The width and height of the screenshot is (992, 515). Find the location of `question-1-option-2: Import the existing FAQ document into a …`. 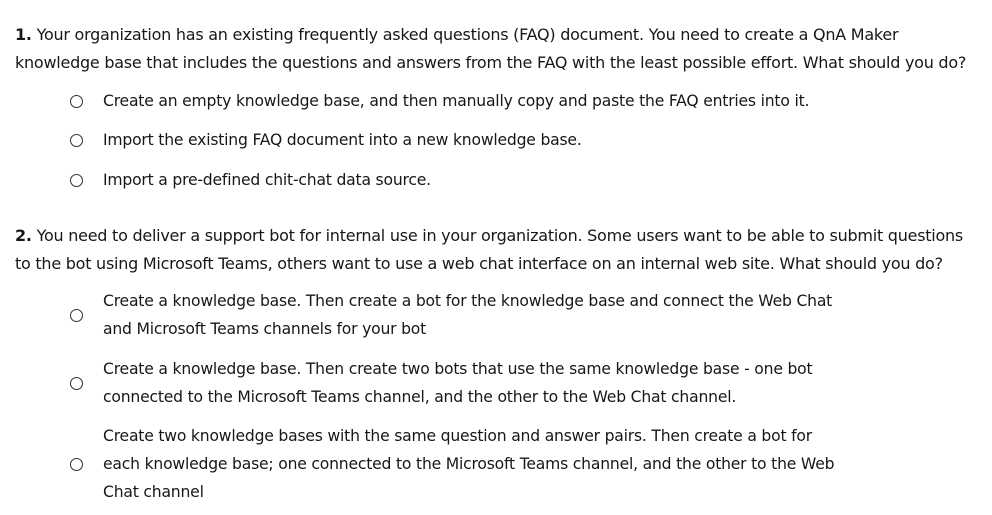

question-1-option-2: Import the existing FAQ document into a … is located at coordinates (460, 140).